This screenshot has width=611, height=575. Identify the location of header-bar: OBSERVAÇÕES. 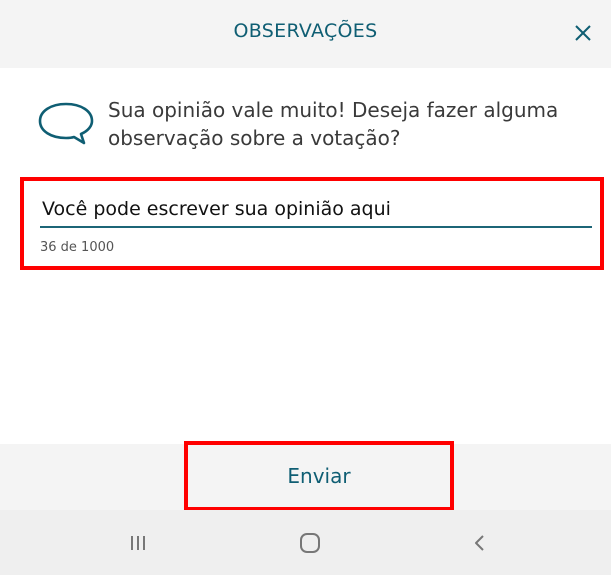
(305, 34).